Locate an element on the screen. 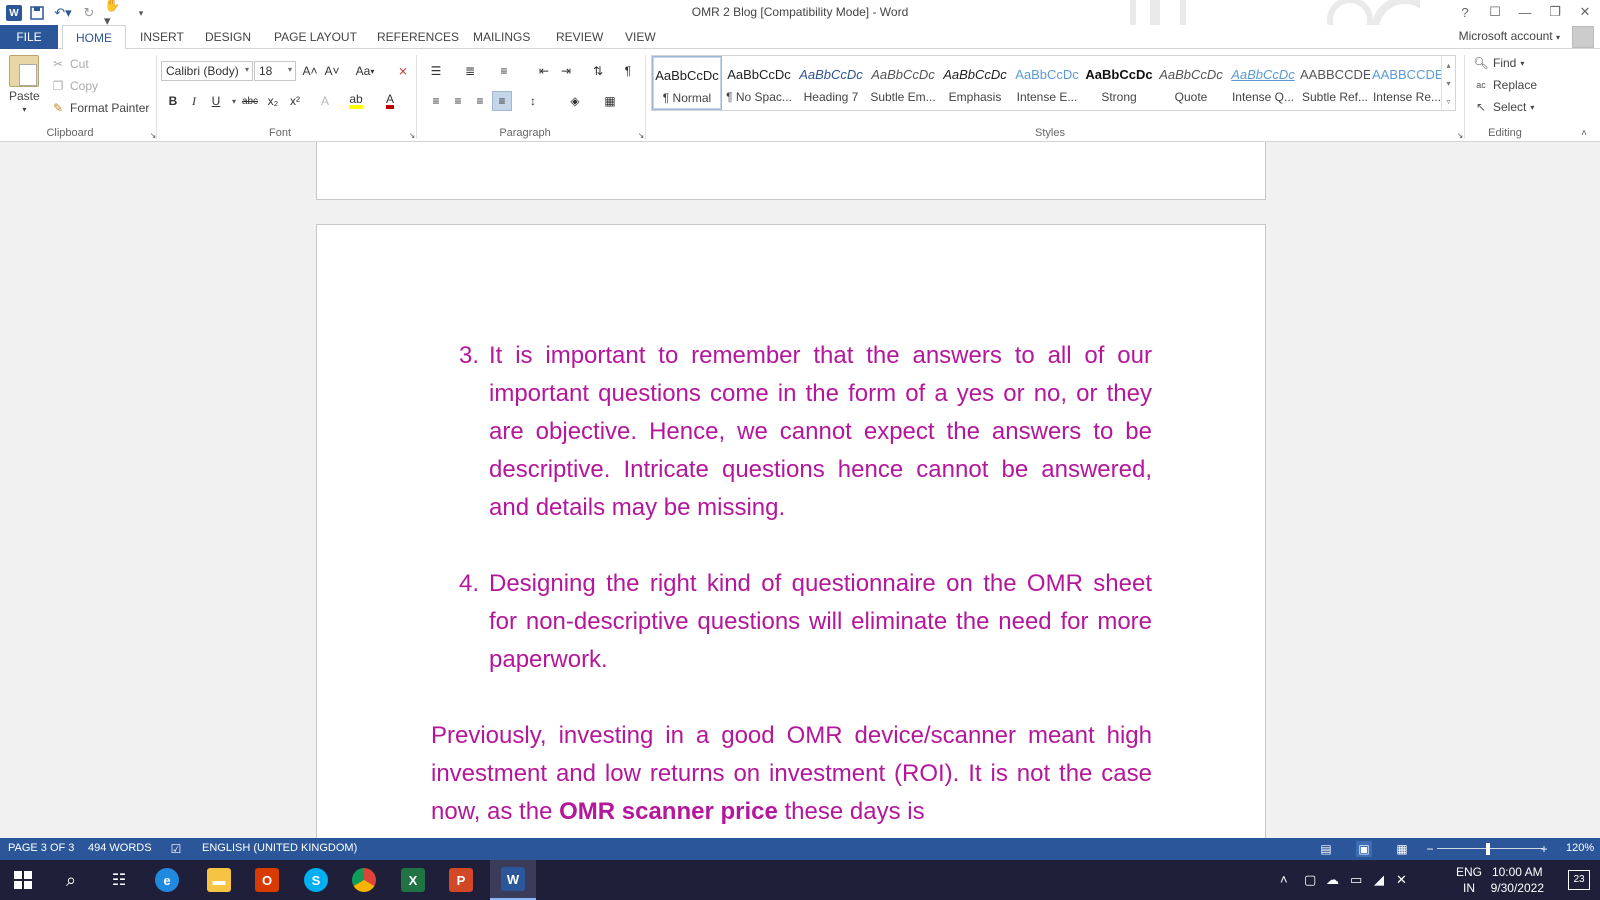 The image size is (1600, 900). increase-indent-icon: ⇥ is located at coordinates (566, 71).